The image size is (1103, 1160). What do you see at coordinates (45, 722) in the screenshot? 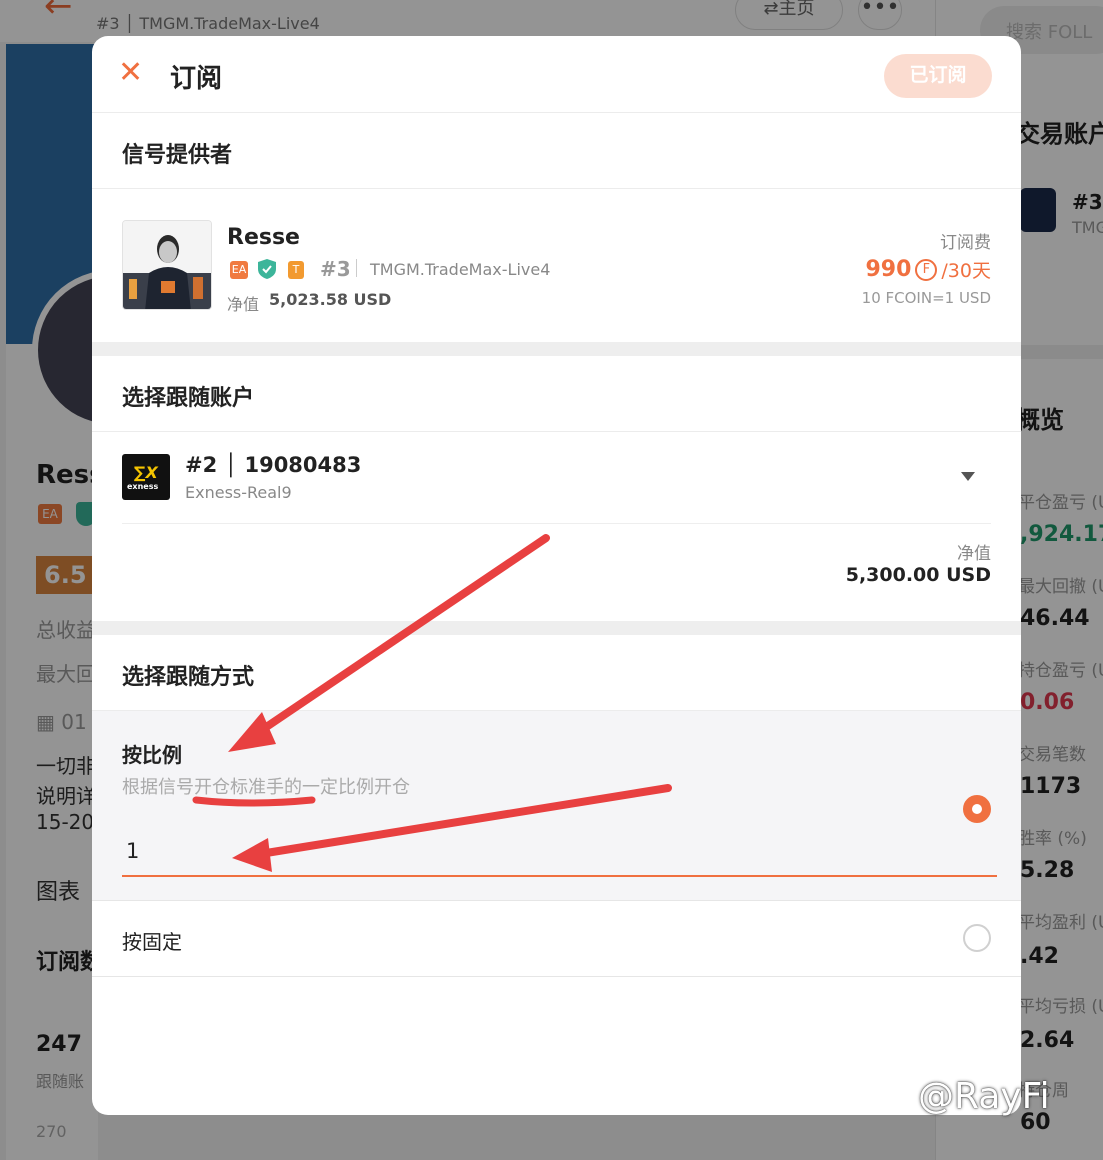
I see `calendar-icon: ▦` at bounding box center [45, 722].